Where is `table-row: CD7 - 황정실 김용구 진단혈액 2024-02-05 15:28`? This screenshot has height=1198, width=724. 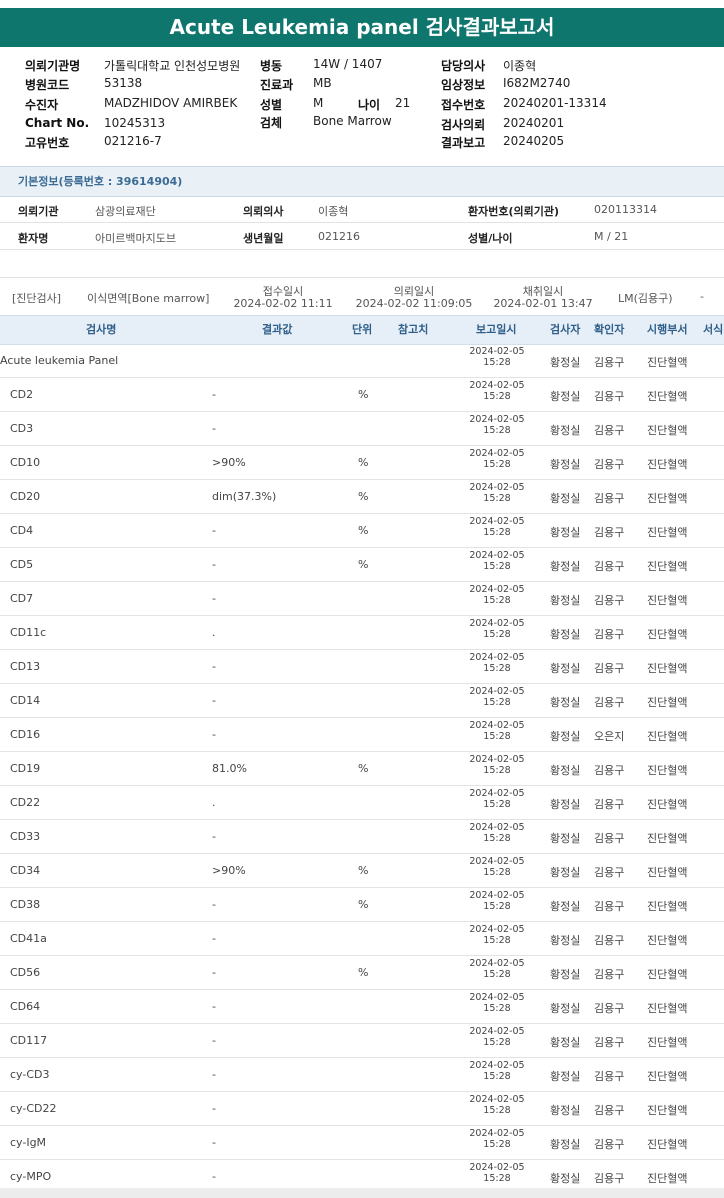 table-row: CD7 - 황정실 김용구 진단혈액 2024-02-05 15:28 is located at coordinates (362, 598).